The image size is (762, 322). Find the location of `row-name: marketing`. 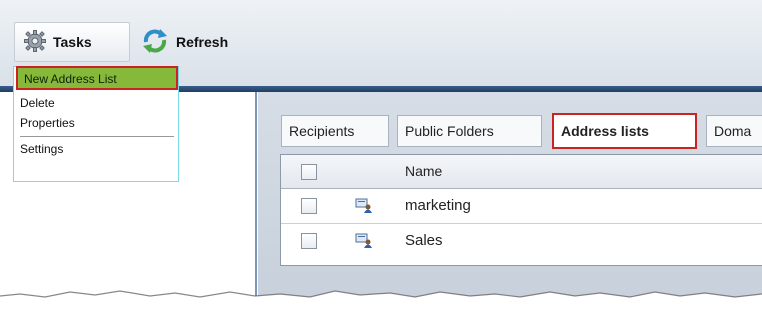

row-name: marketing is located at coordinates (438, 205).